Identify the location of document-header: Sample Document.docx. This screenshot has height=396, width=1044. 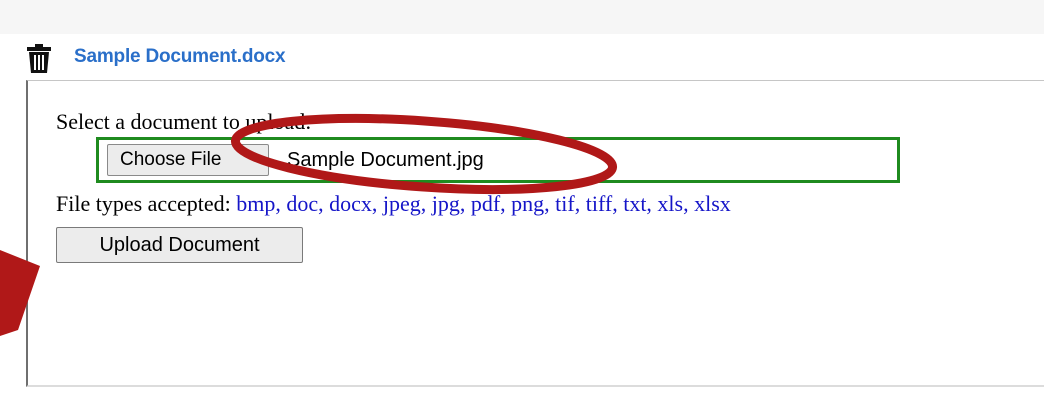
(533, 57).